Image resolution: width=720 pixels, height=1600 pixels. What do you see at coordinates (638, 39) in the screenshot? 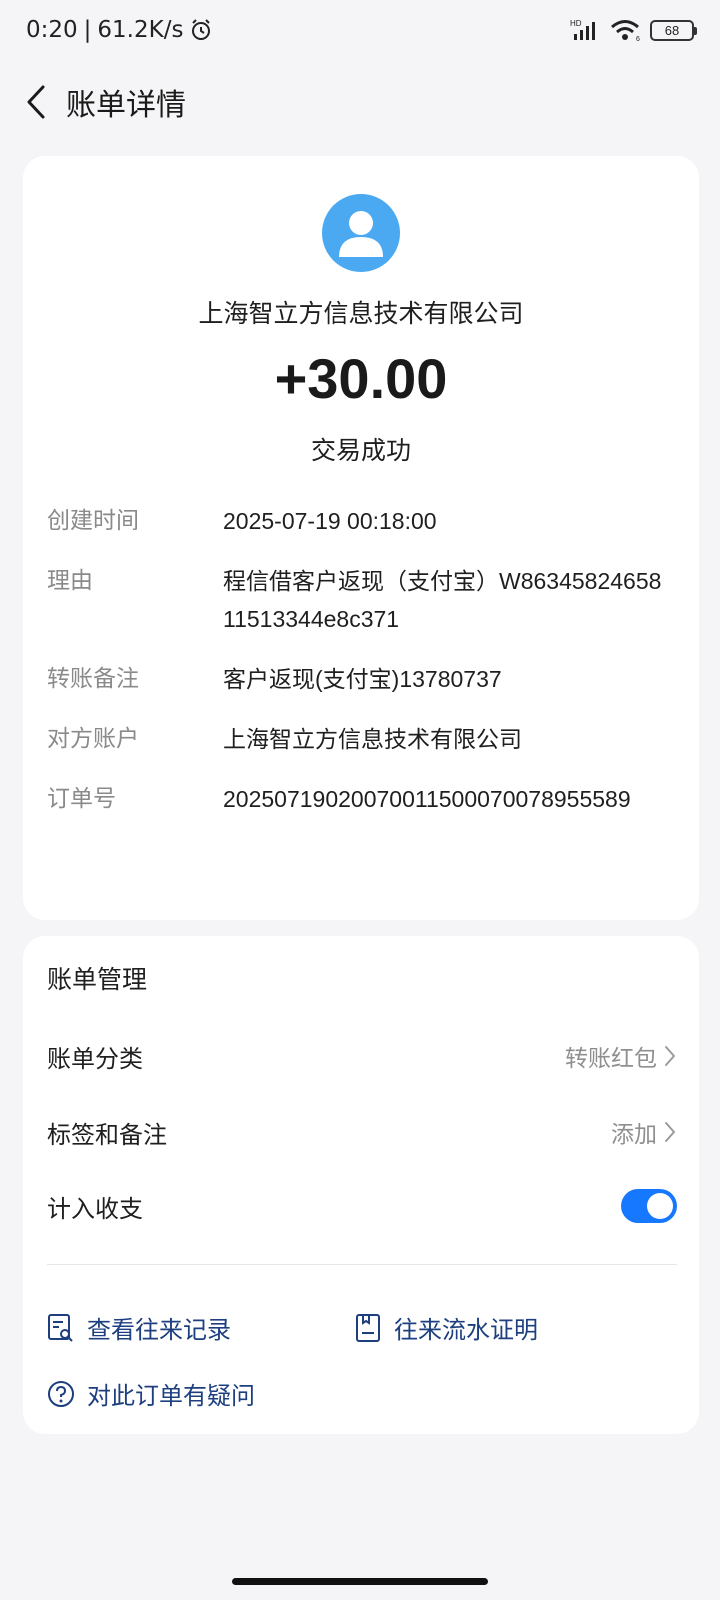
I see `svg-text: 6` at bounding box center [638, 39].